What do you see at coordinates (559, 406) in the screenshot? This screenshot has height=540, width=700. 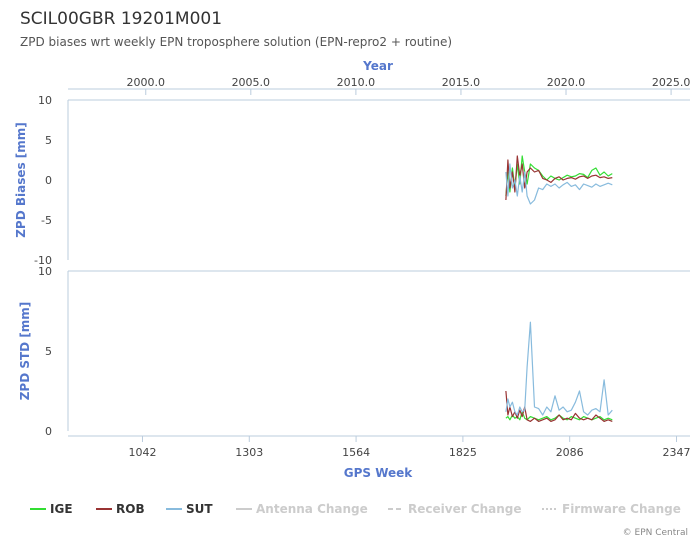 I see `series-line-rob` at bounding box center [559, 406].